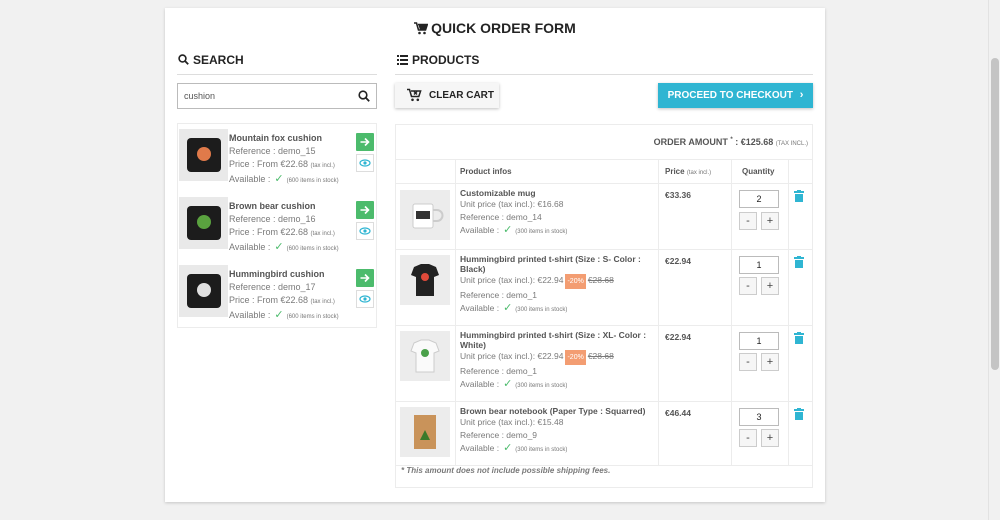 Image resolution: width=1000 pixels, height=520 pixels. Describe the element at coordinates (446, 60) in the screenshot. I see `products-heading-text: PRODUCTS` at that location.